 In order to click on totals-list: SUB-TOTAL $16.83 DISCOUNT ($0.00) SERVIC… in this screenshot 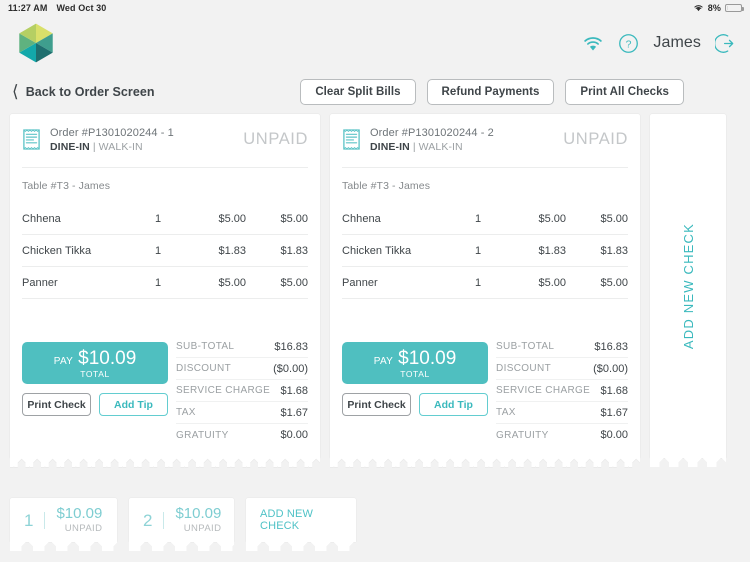, I will do `click(242, 390)`.